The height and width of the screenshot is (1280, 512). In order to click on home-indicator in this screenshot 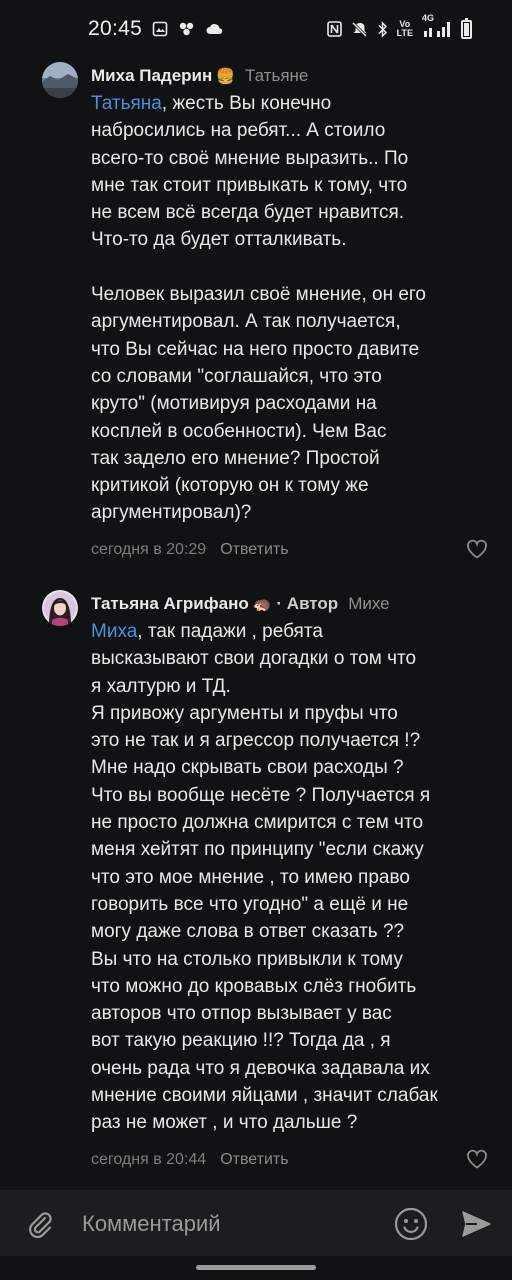, I will do `click(256, 1267)`.